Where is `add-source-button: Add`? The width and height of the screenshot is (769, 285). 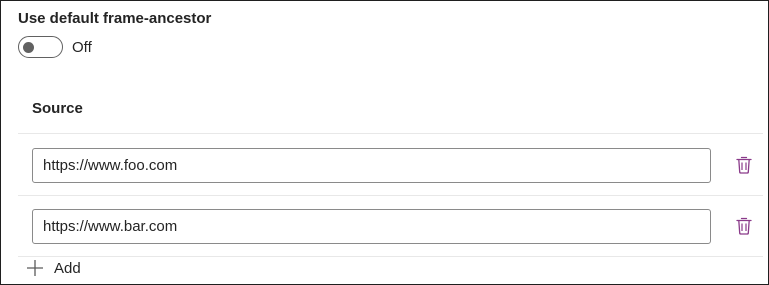
add-source-button: Add is located at coordinates (53, 268).